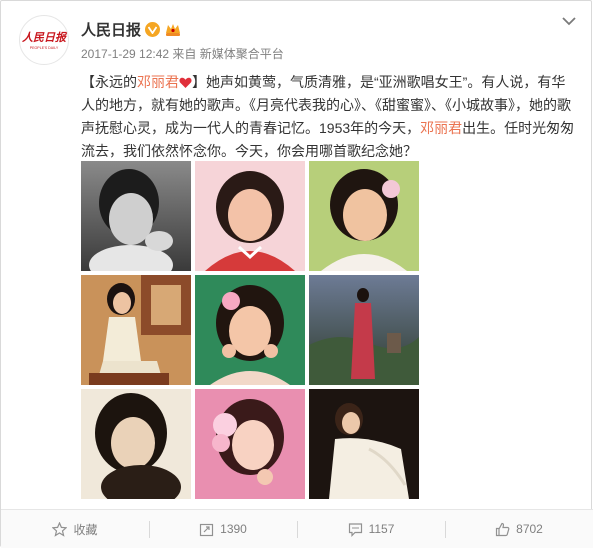 The height and width of the screenshot is (548, 593). I want to click on verified-icon, so click(153, 29).